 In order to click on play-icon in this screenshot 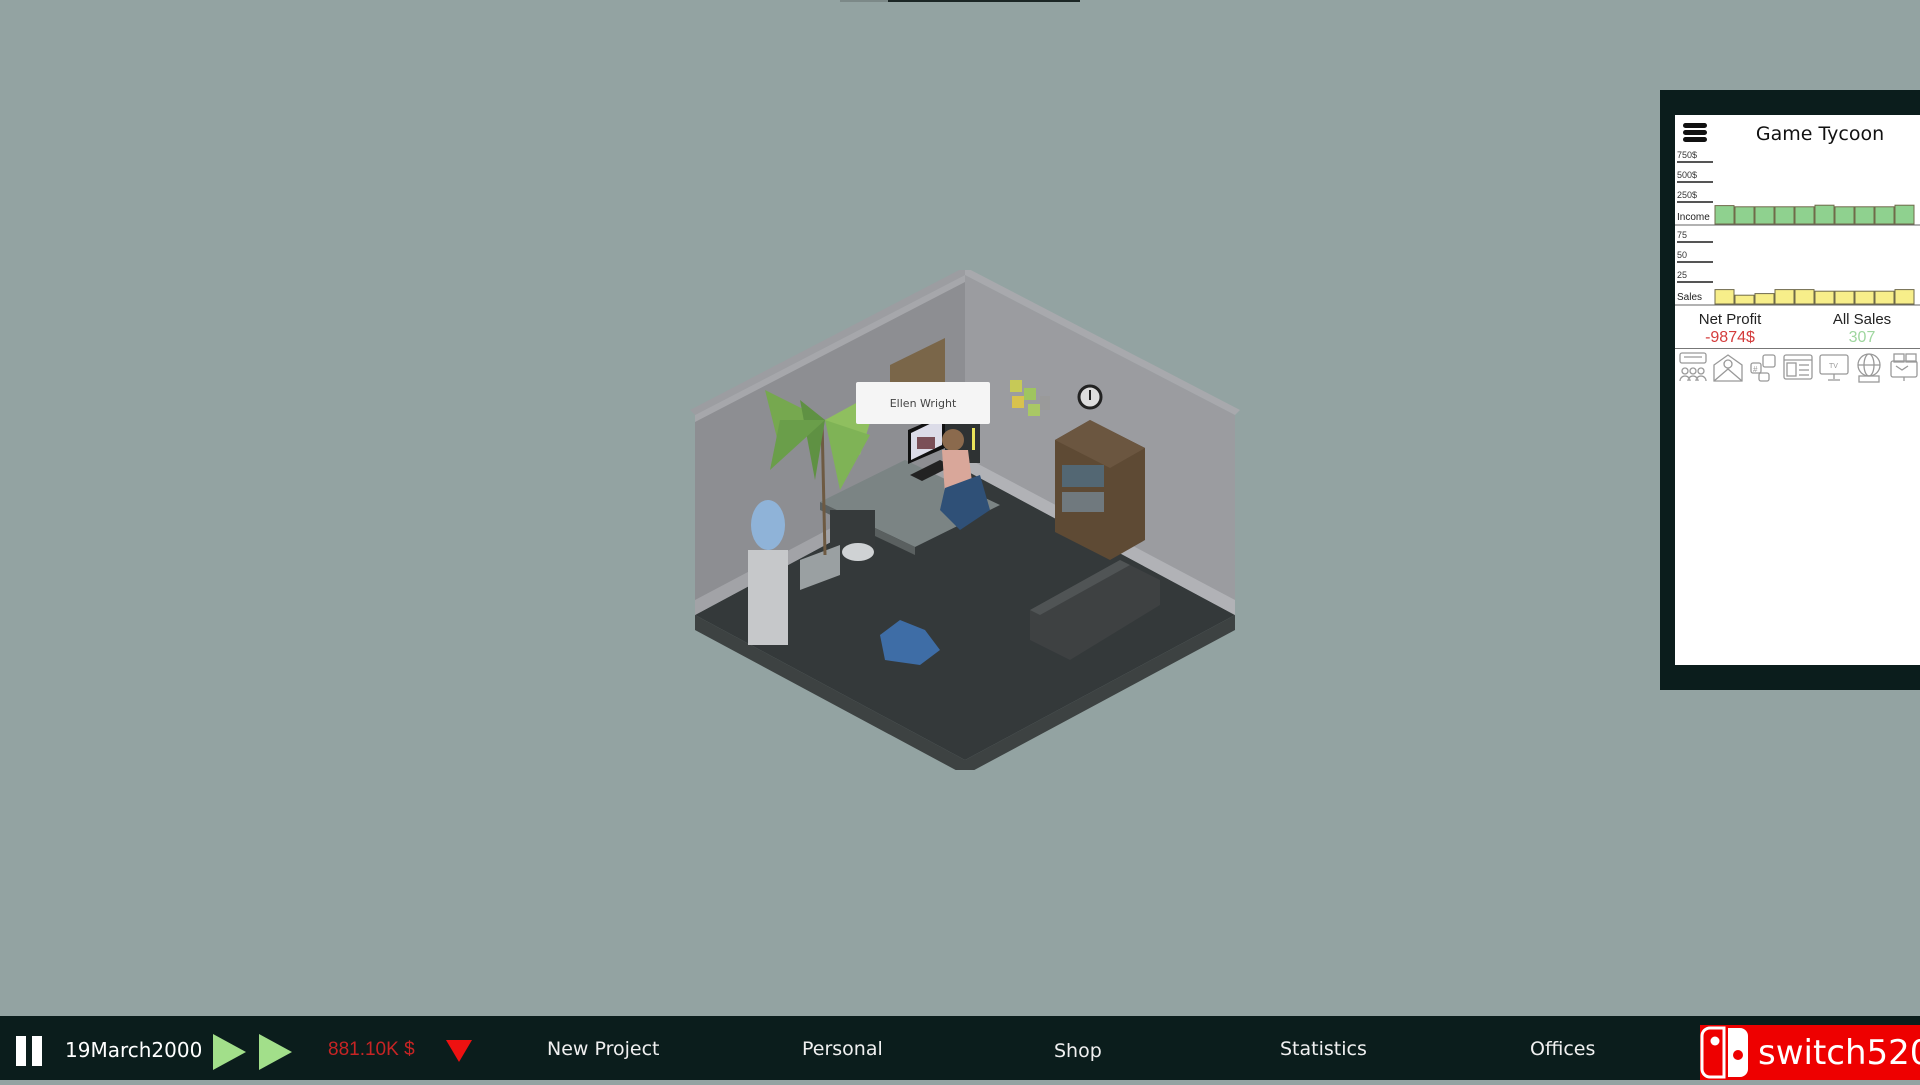, I will do `click(229, 1052)`.